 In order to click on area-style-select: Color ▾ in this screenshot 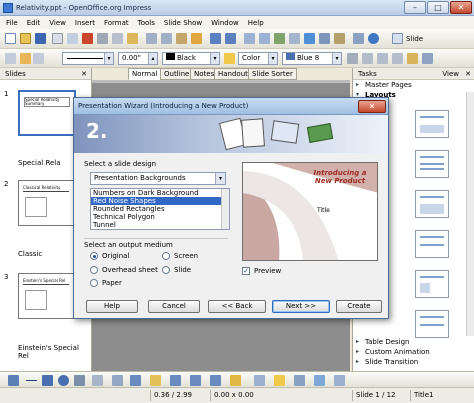, I will do `click(258, 58)`.